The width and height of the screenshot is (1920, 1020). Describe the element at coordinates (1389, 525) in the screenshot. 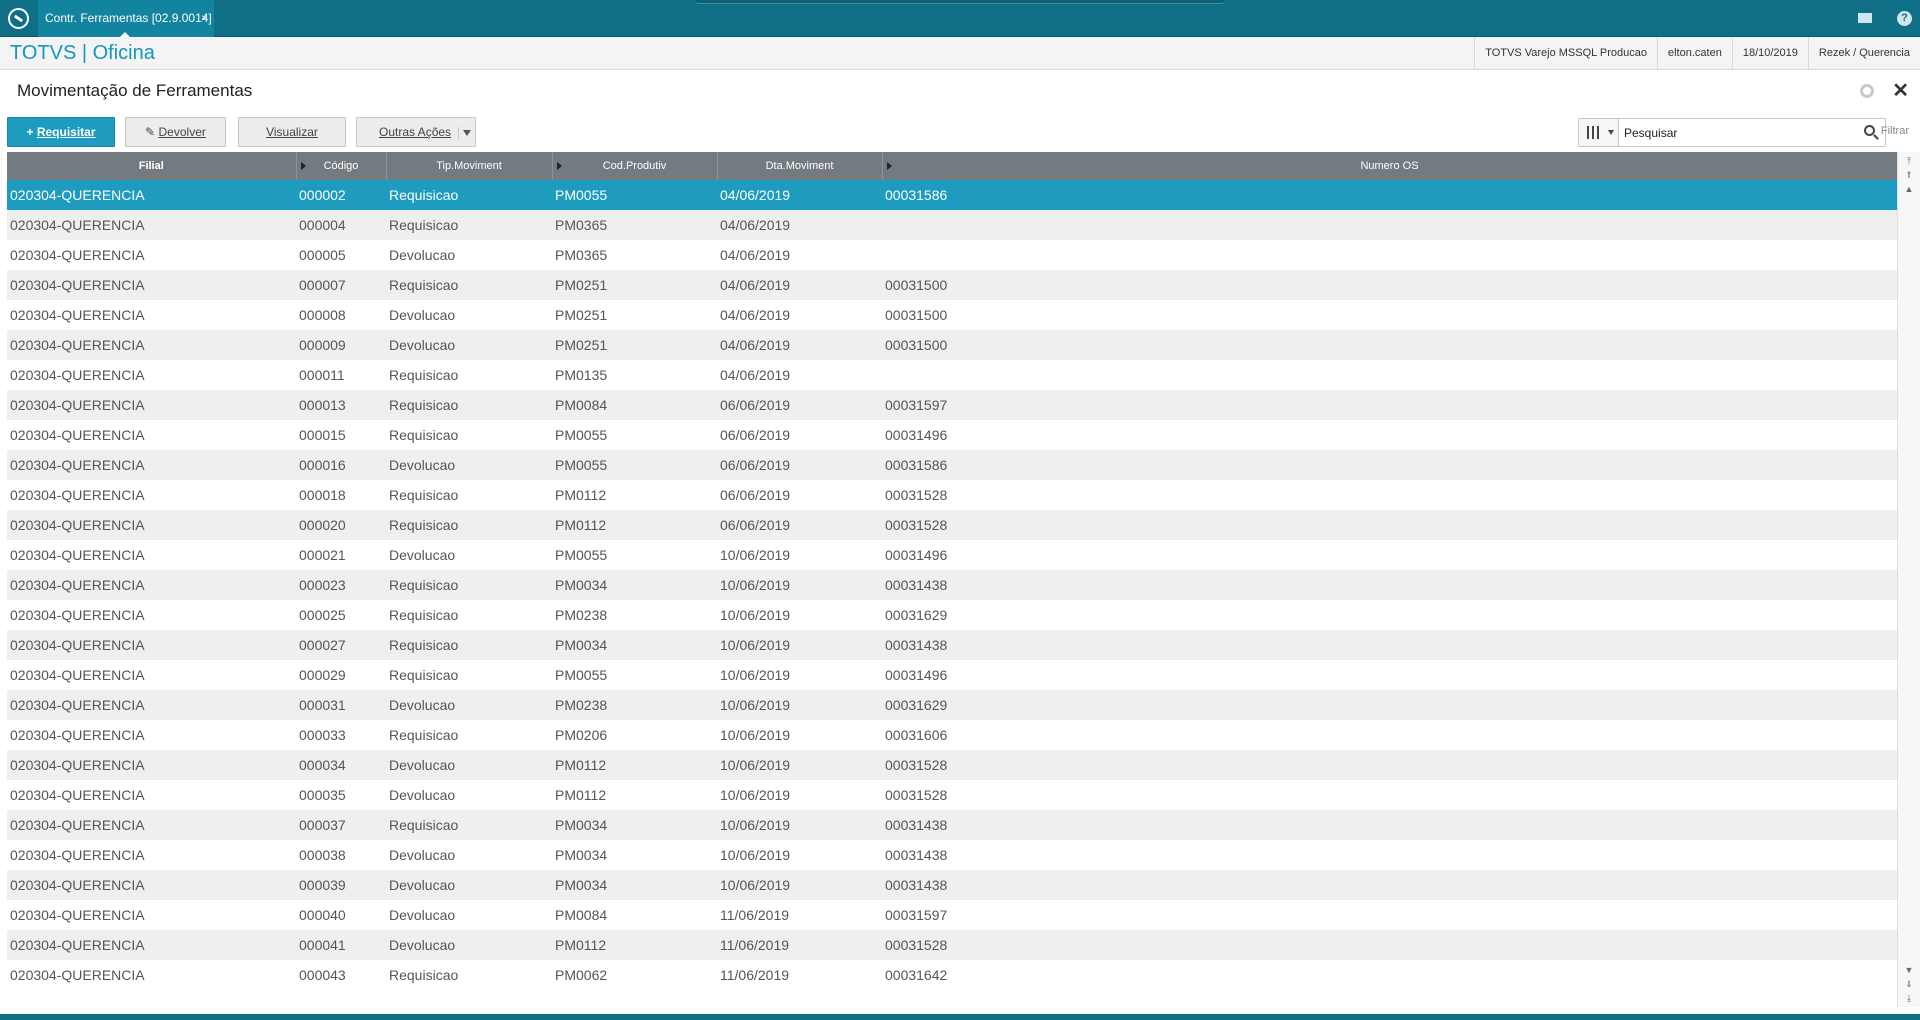

I see `cell-numero-os: 00031528` at that location.